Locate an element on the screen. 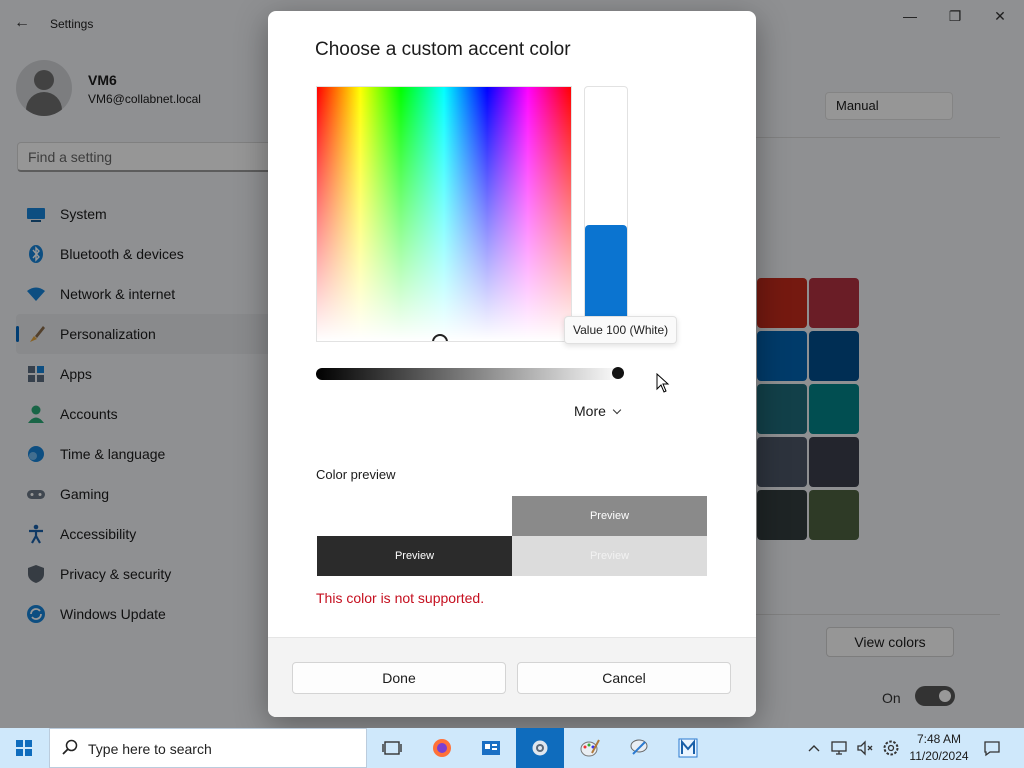 The image size is (1024, 768). gear-icon is located at coordinates (891, 748).